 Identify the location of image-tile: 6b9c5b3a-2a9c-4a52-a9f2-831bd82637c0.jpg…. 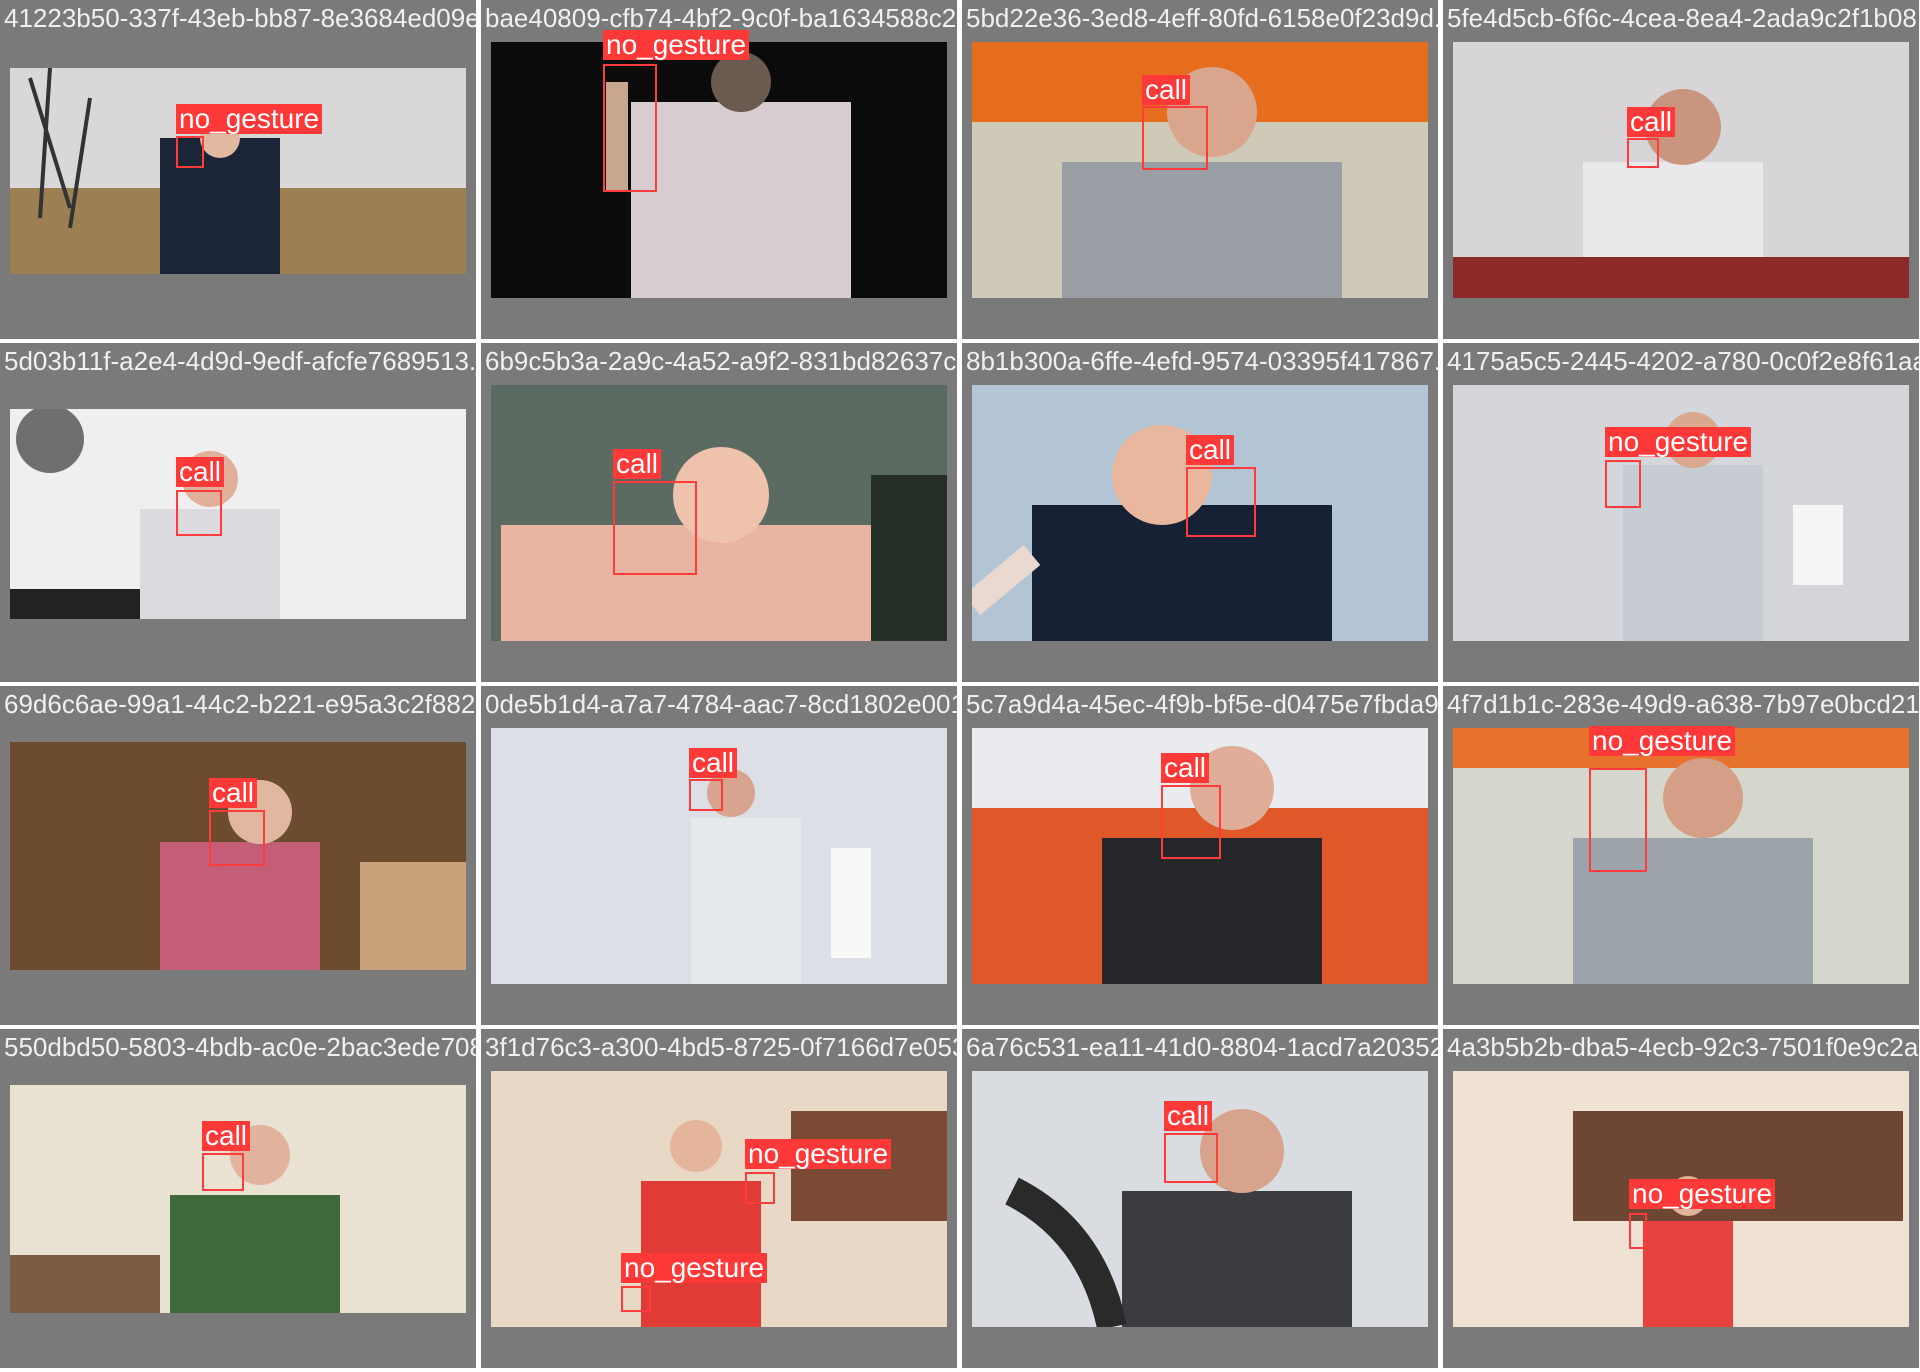
(719, 512).